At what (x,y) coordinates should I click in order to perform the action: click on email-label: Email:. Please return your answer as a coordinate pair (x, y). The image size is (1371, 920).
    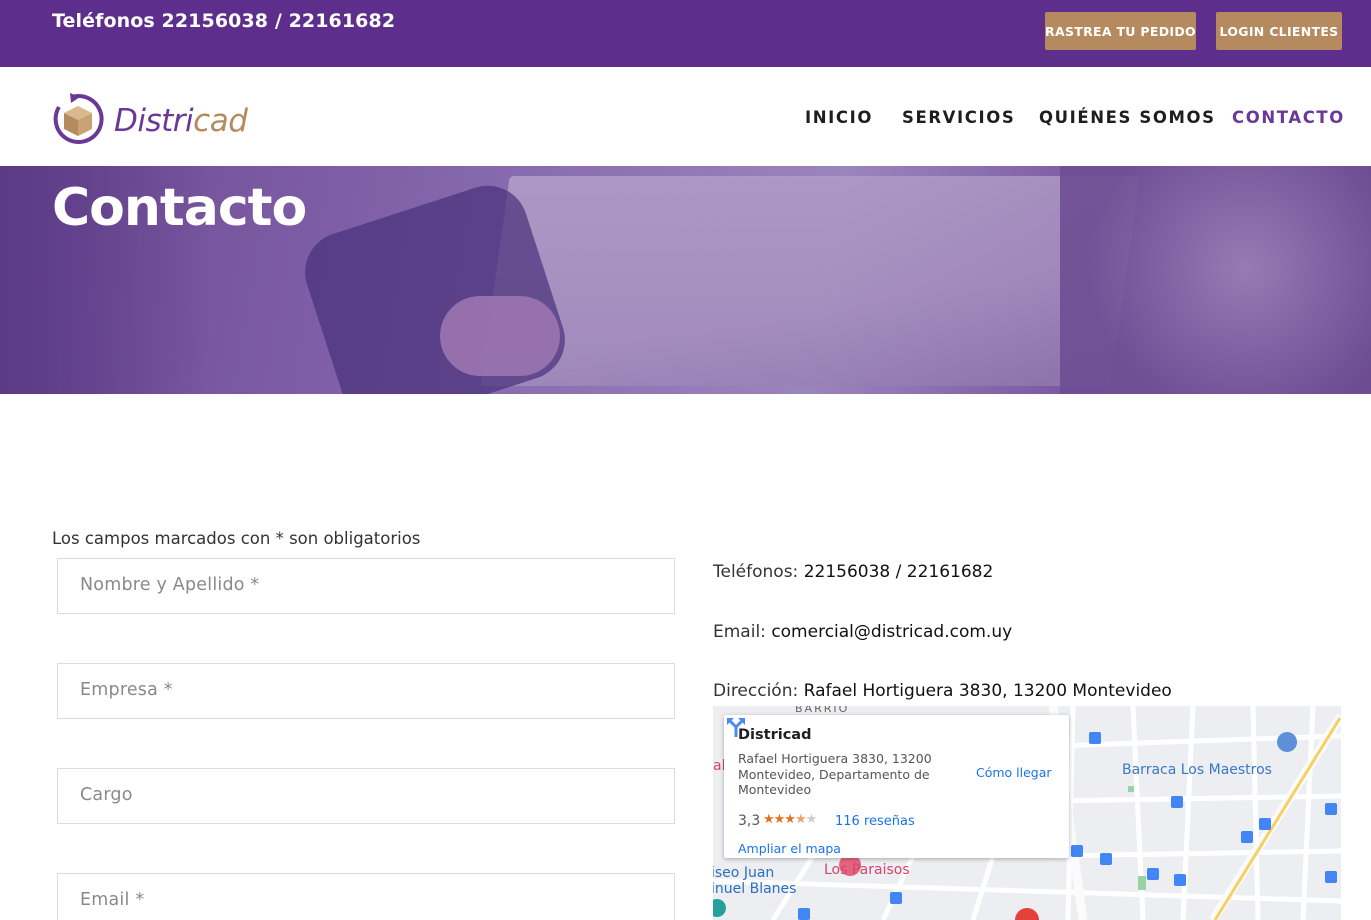
    Looking at the image, I should click on (739, 632).